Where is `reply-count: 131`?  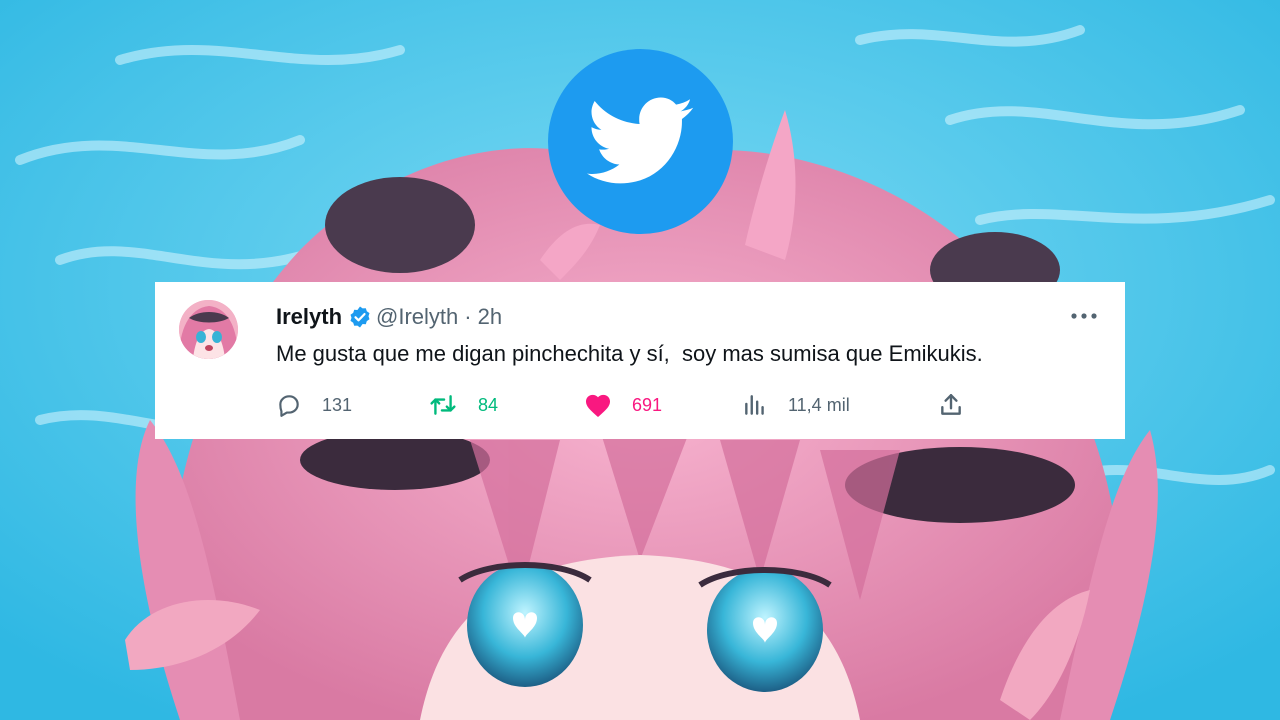 reply-count: 131 is located at coordinates (337, 404).